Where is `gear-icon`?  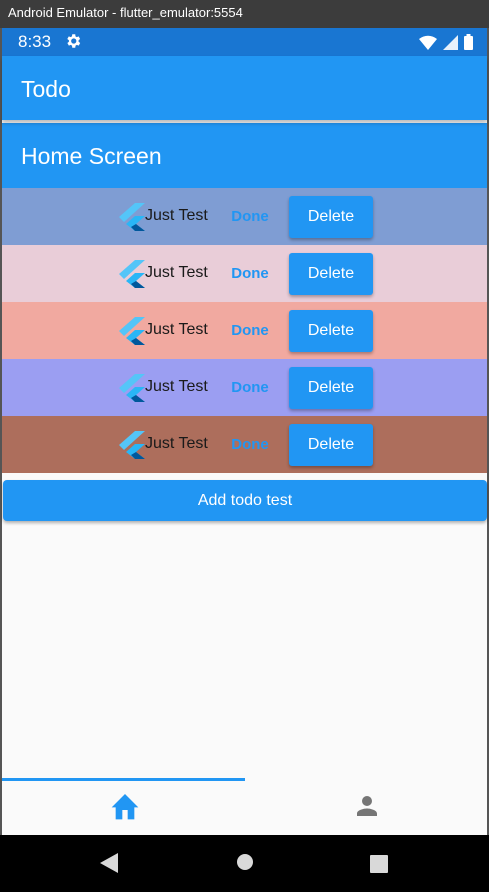 gear-icon is located at coordinates (73, 43).